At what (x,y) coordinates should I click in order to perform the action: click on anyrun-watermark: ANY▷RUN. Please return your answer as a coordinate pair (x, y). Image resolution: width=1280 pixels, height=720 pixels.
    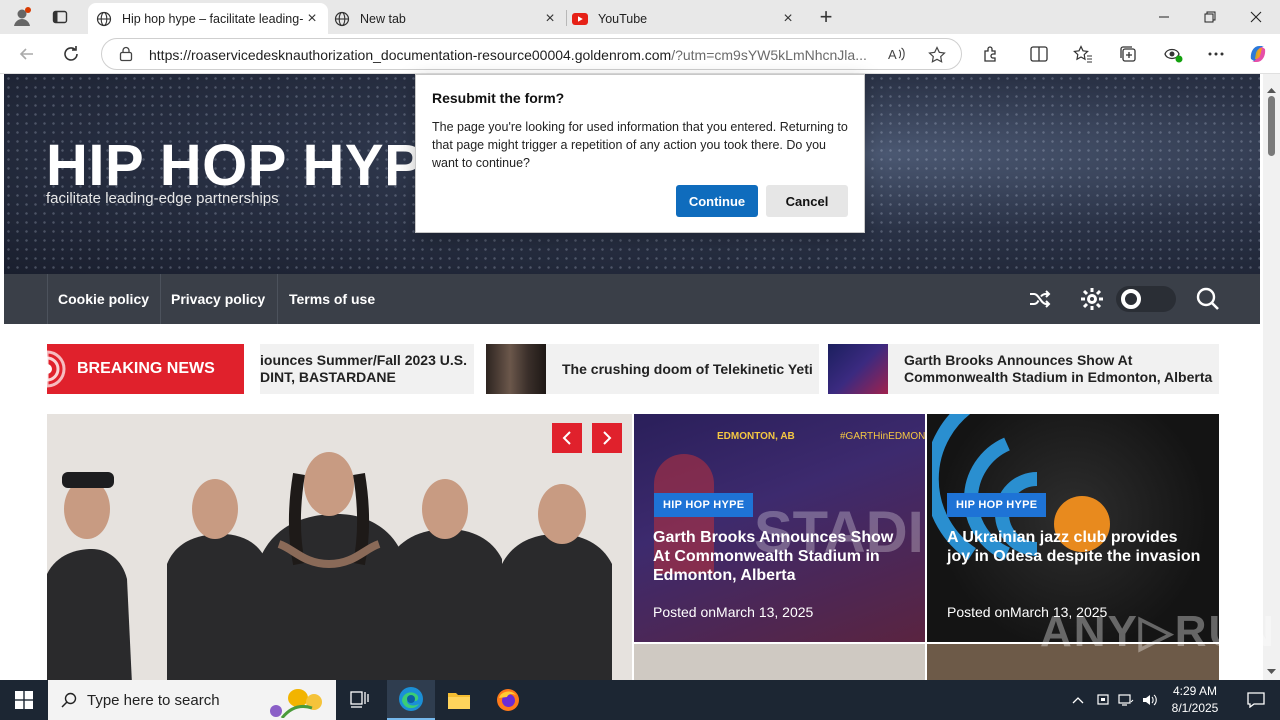
    Looking at the image, I should click on (1158, 631).